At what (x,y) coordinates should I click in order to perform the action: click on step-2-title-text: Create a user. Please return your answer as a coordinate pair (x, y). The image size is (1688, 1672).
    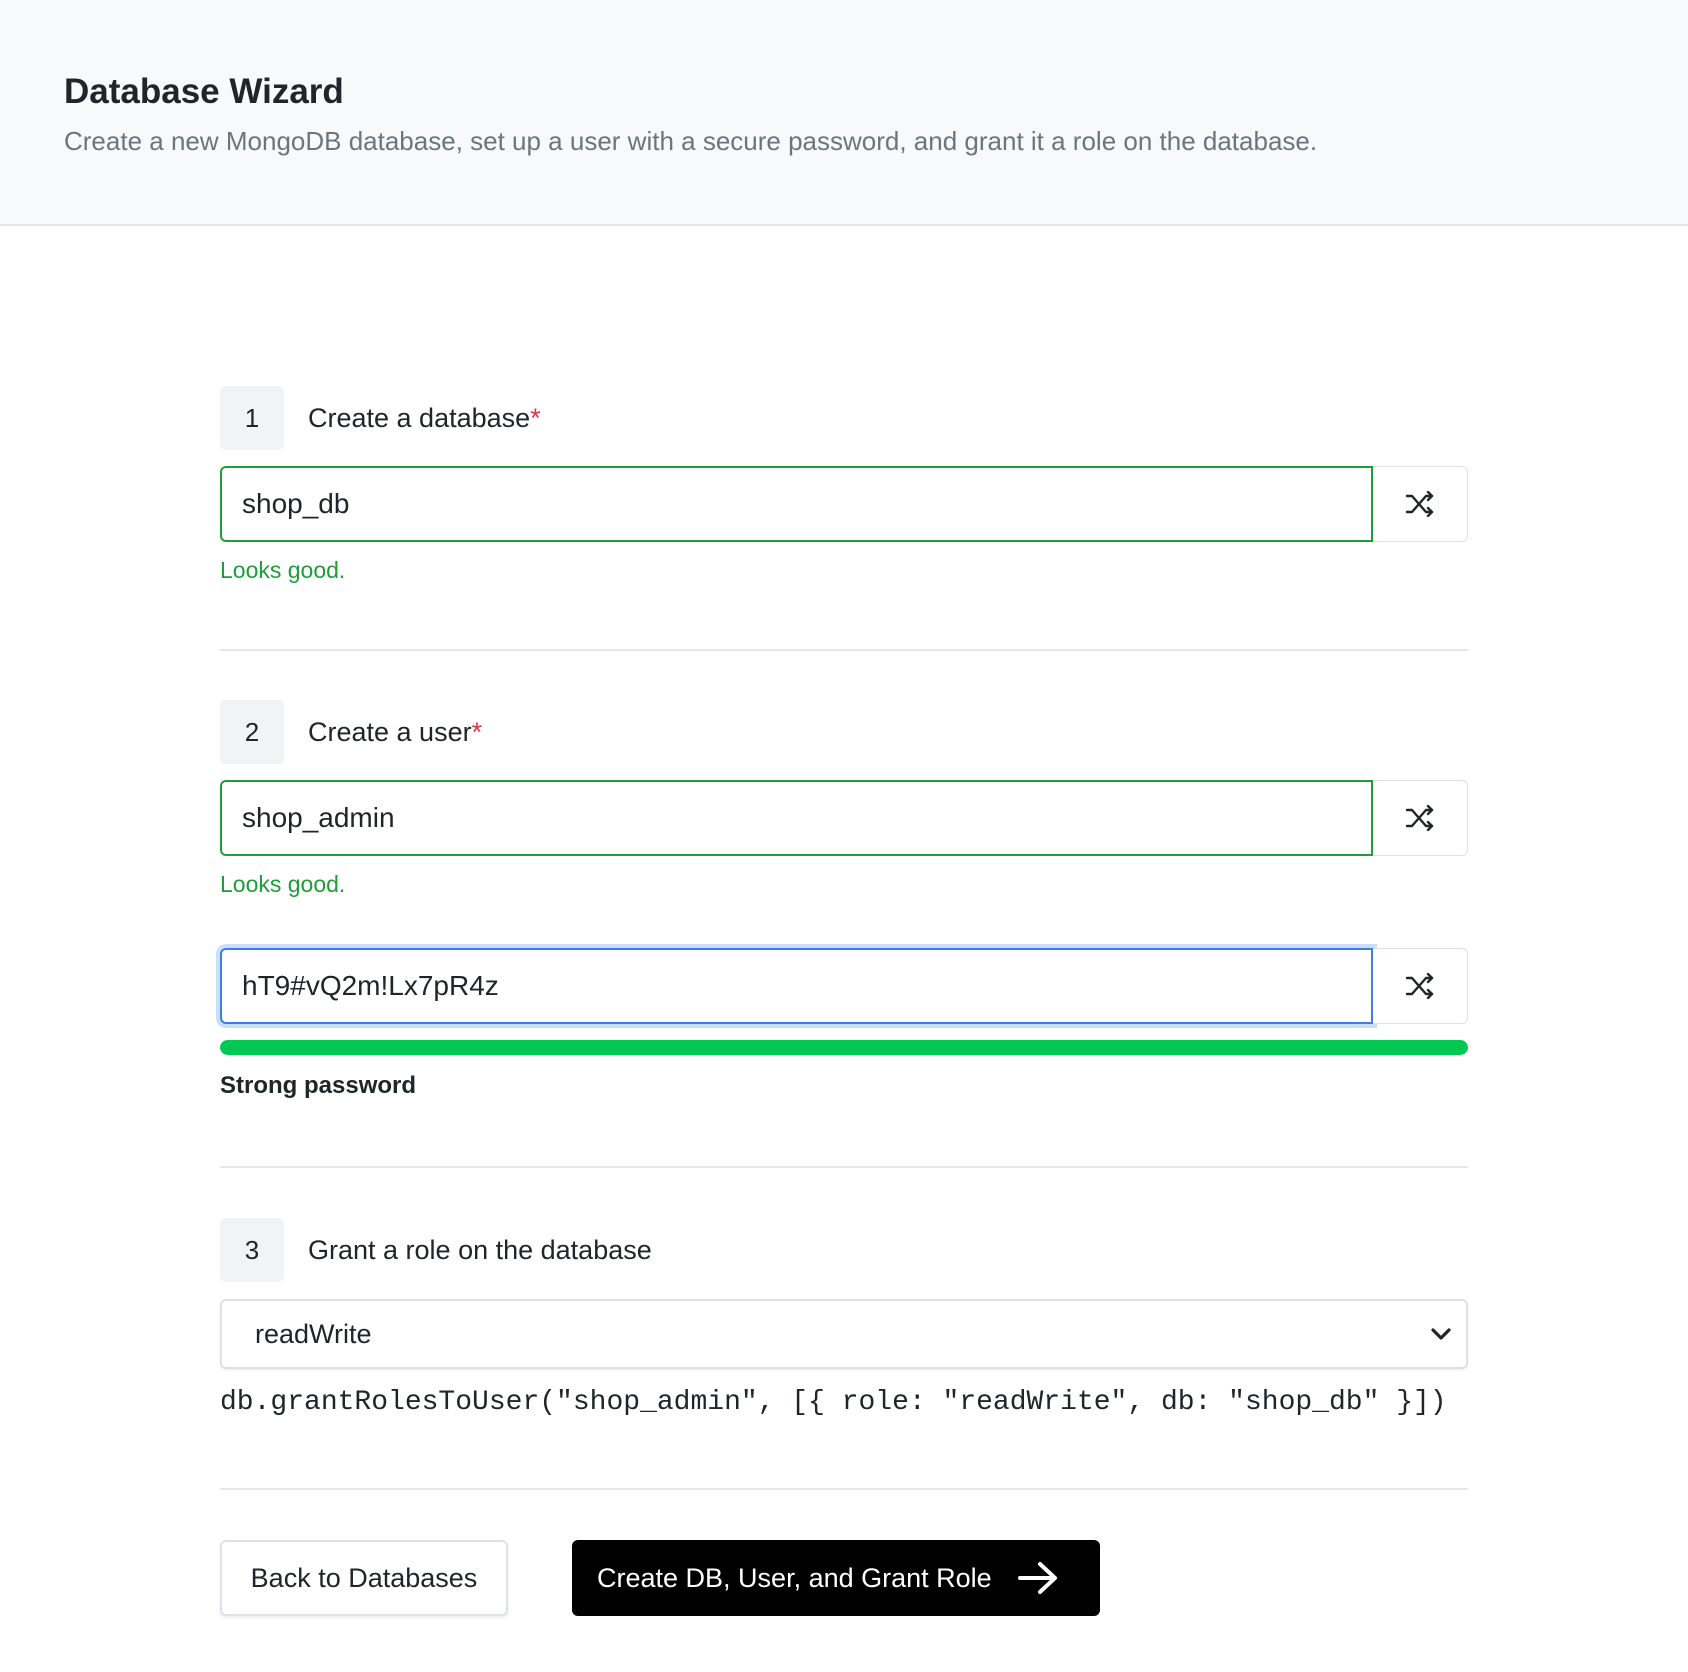
    Looking at the image, I should click on (390, 732).